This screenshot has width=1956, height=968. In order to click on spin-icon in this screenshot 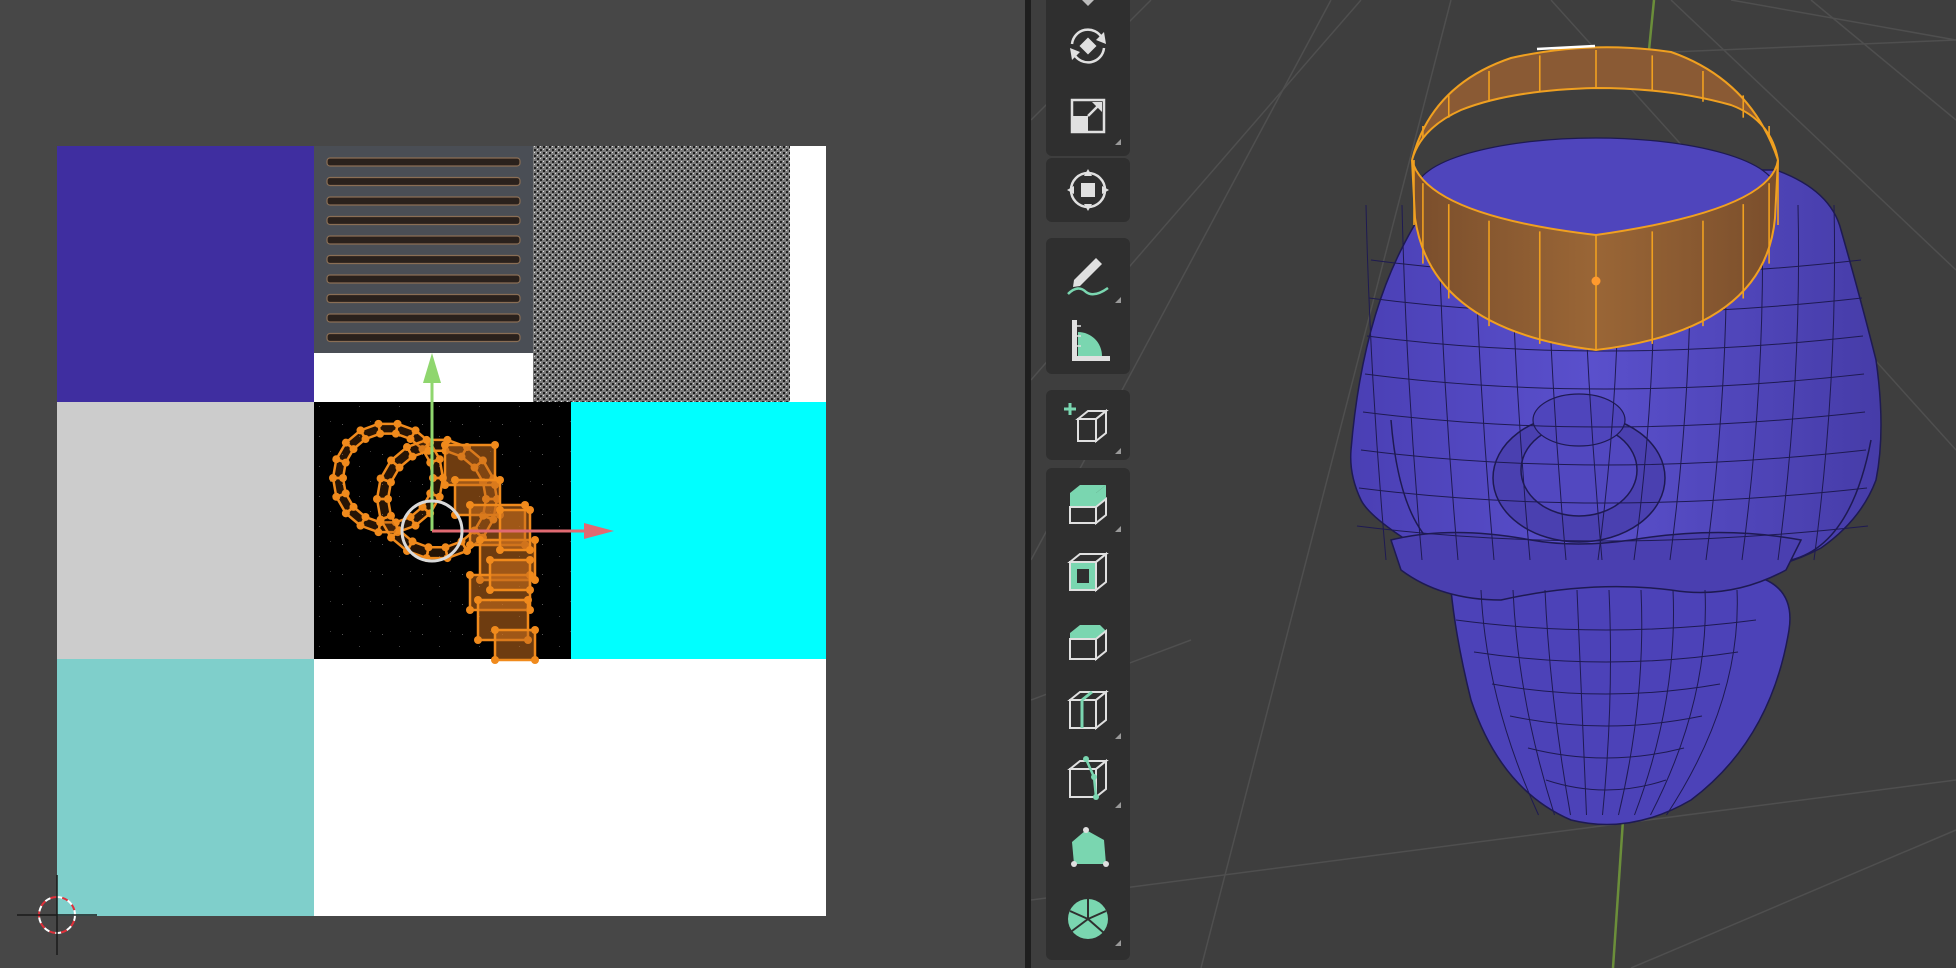, I will do `click(1088, 919)`.